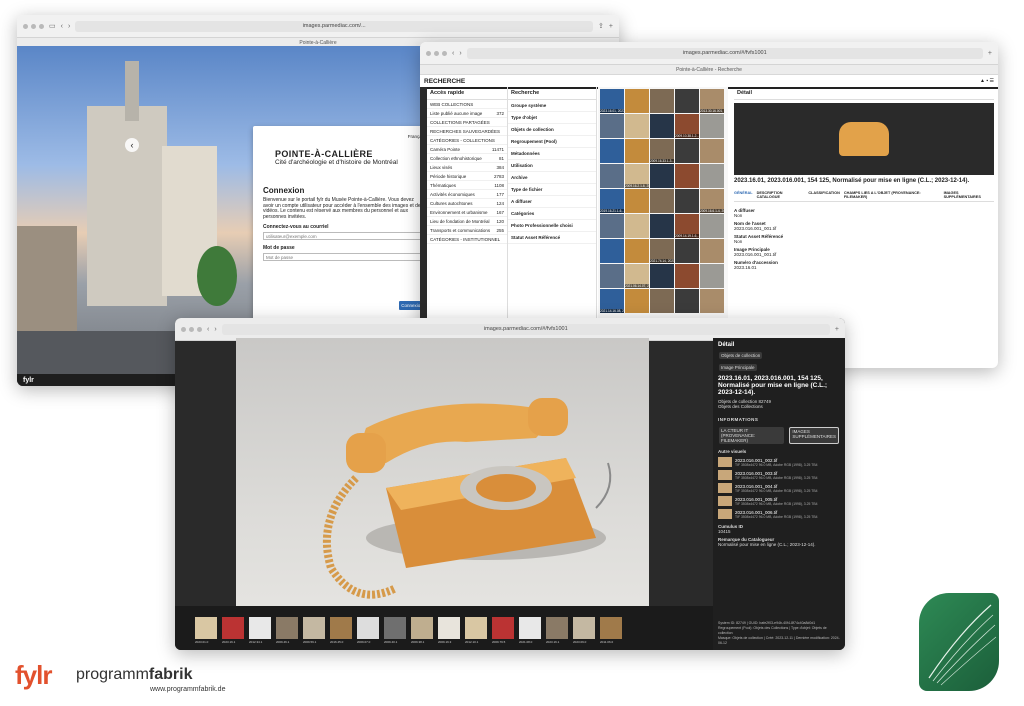  I want to click on detail-tab: GÉNÉRAL, so click(743, 195).